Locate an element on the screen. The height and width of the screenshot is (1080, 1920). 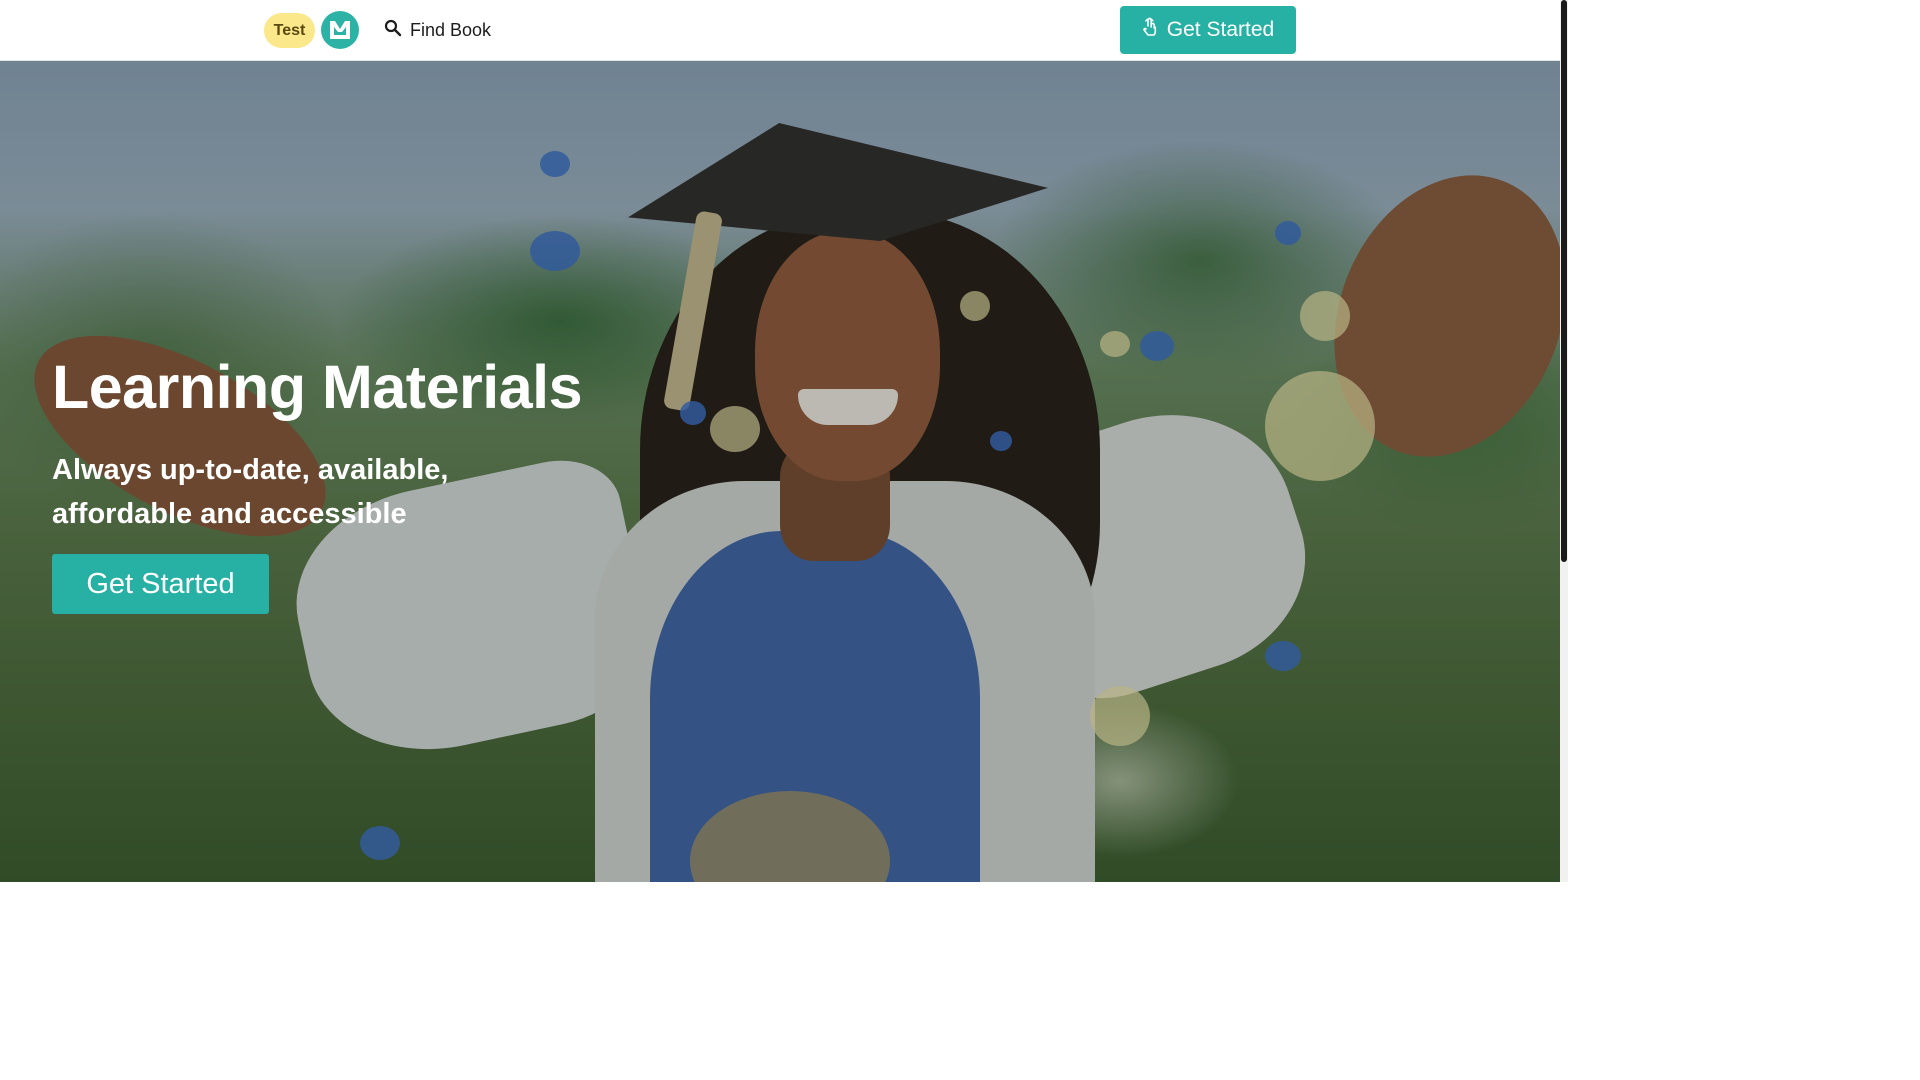
search-icon is located at coordinates (393, 30).